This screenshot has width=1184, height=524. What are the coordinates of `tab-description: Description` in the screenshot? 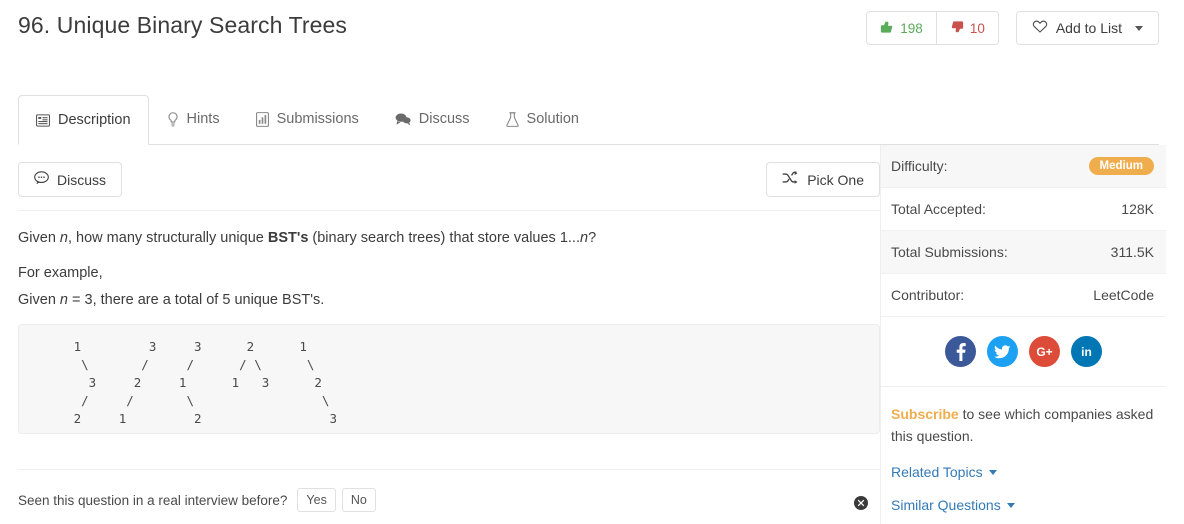 It's located at (83, 120).